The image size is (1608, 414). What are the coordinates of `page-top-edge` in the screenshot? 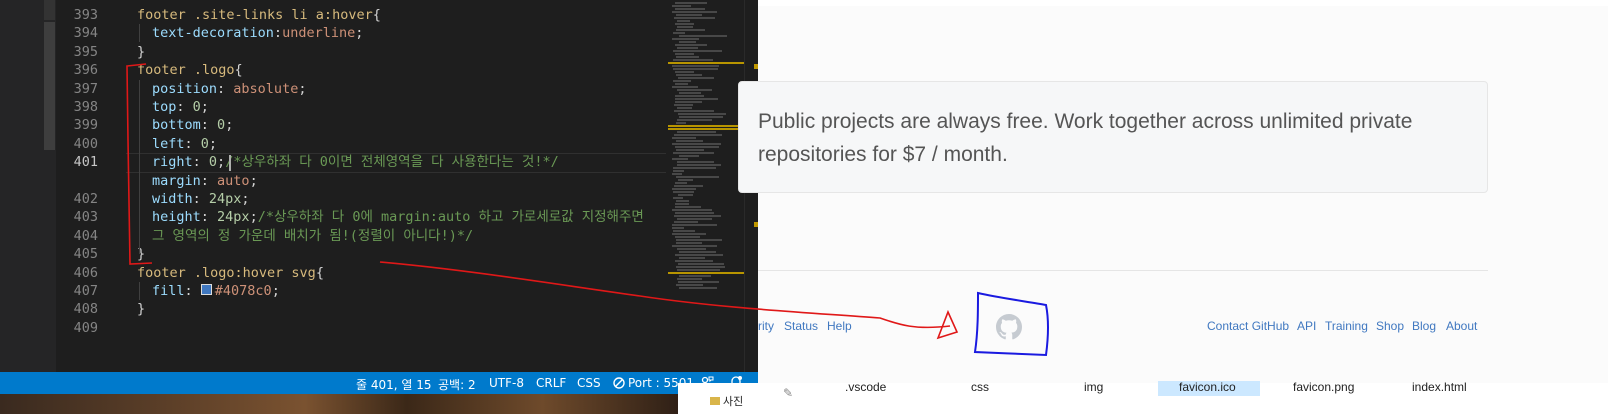 It's located at (1183, 3).